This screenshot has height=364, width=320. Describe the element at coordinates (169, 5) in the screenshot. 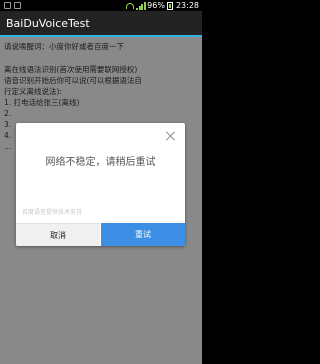

I see `battery-icon` at that location.